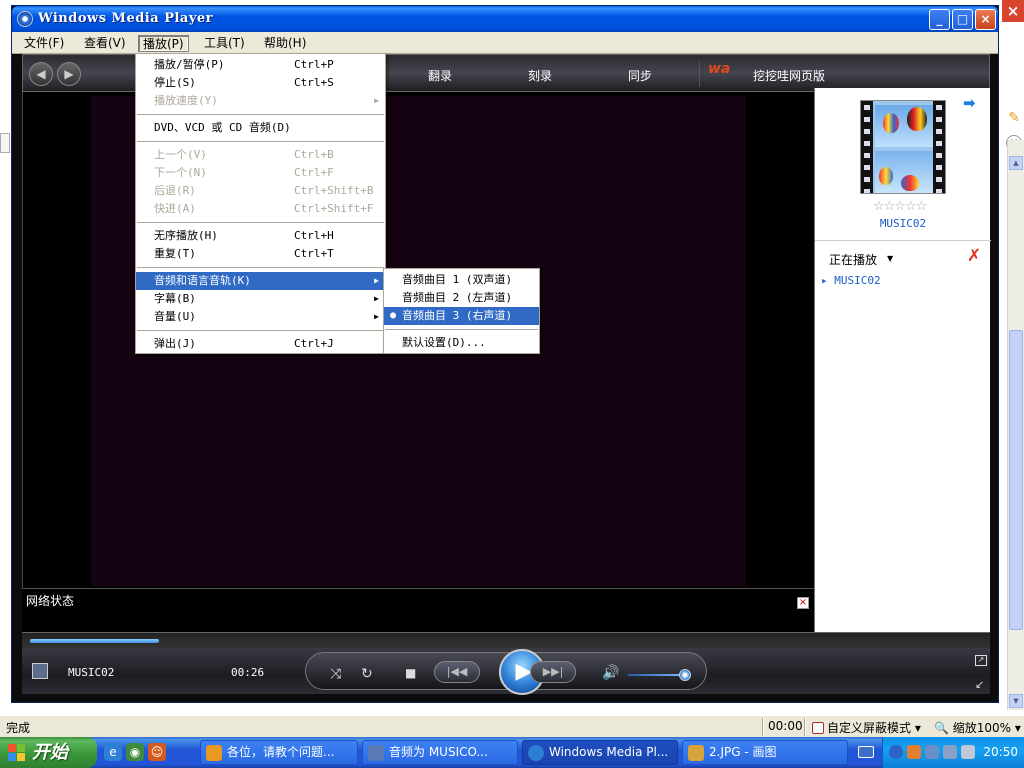 The image size is (1024, 768). What do you see at coordinates (1016, 701) in the screenshot?
I see `scroll-down-icon: ▼` at bounding box center [1016, 701].